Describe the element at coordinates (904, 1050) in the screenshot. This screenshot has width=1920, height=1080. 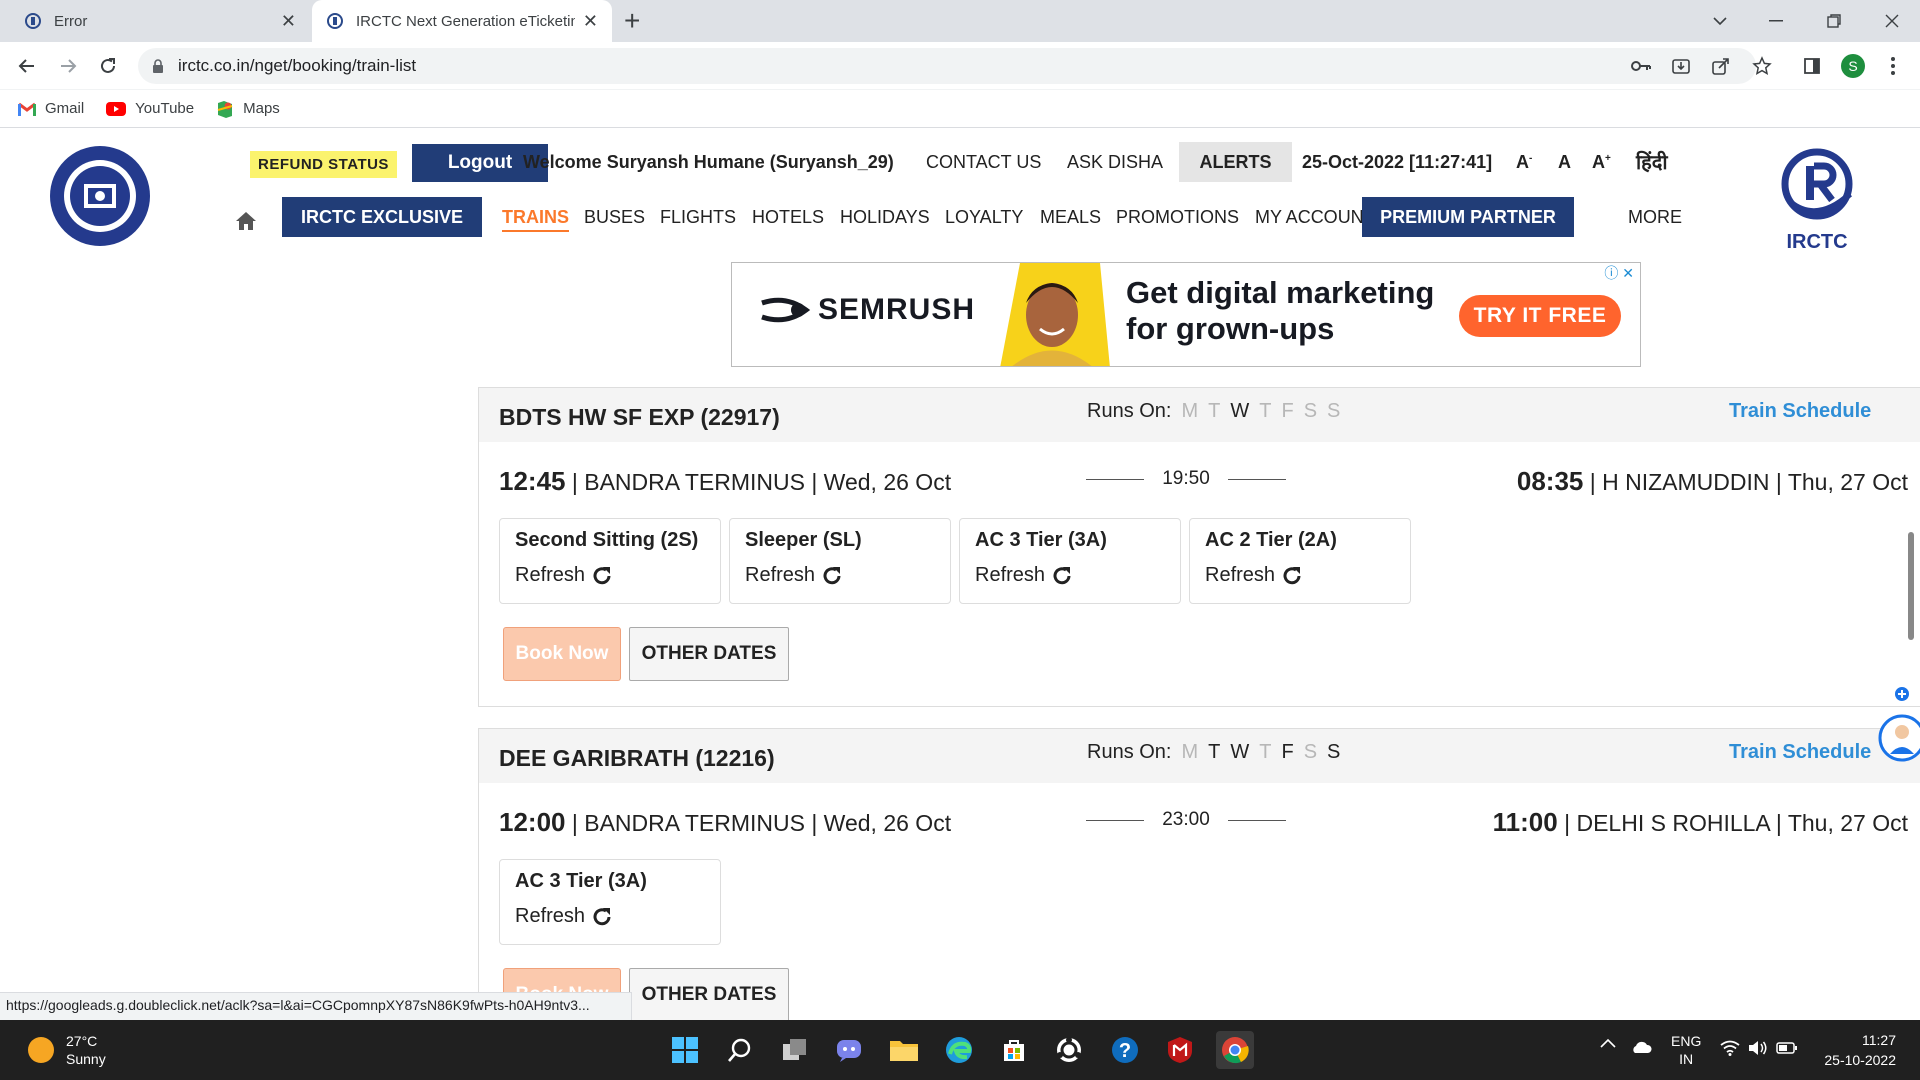
I see `file-explorer-icon` at that location.